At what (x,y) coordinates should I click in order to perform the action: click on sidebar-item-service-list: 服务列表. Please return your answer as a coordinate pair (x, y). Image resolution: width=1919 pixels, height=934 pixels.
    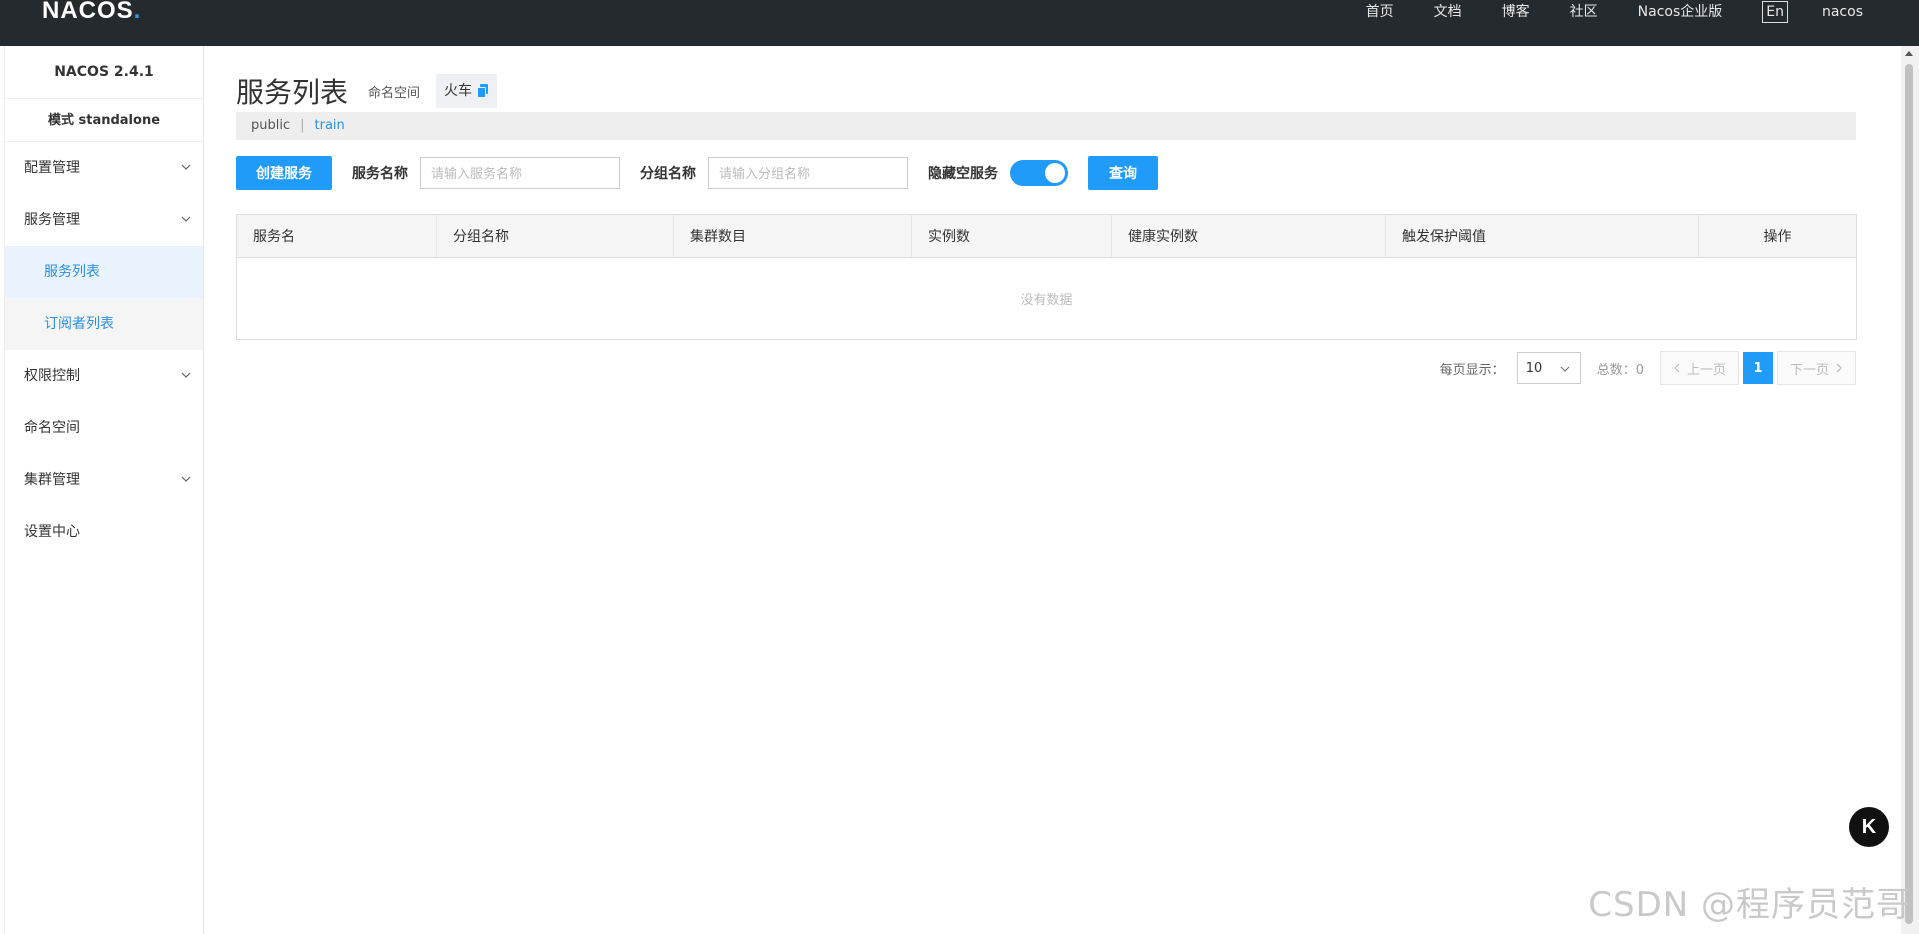
    Looking at the image, I should click on (104, 272).